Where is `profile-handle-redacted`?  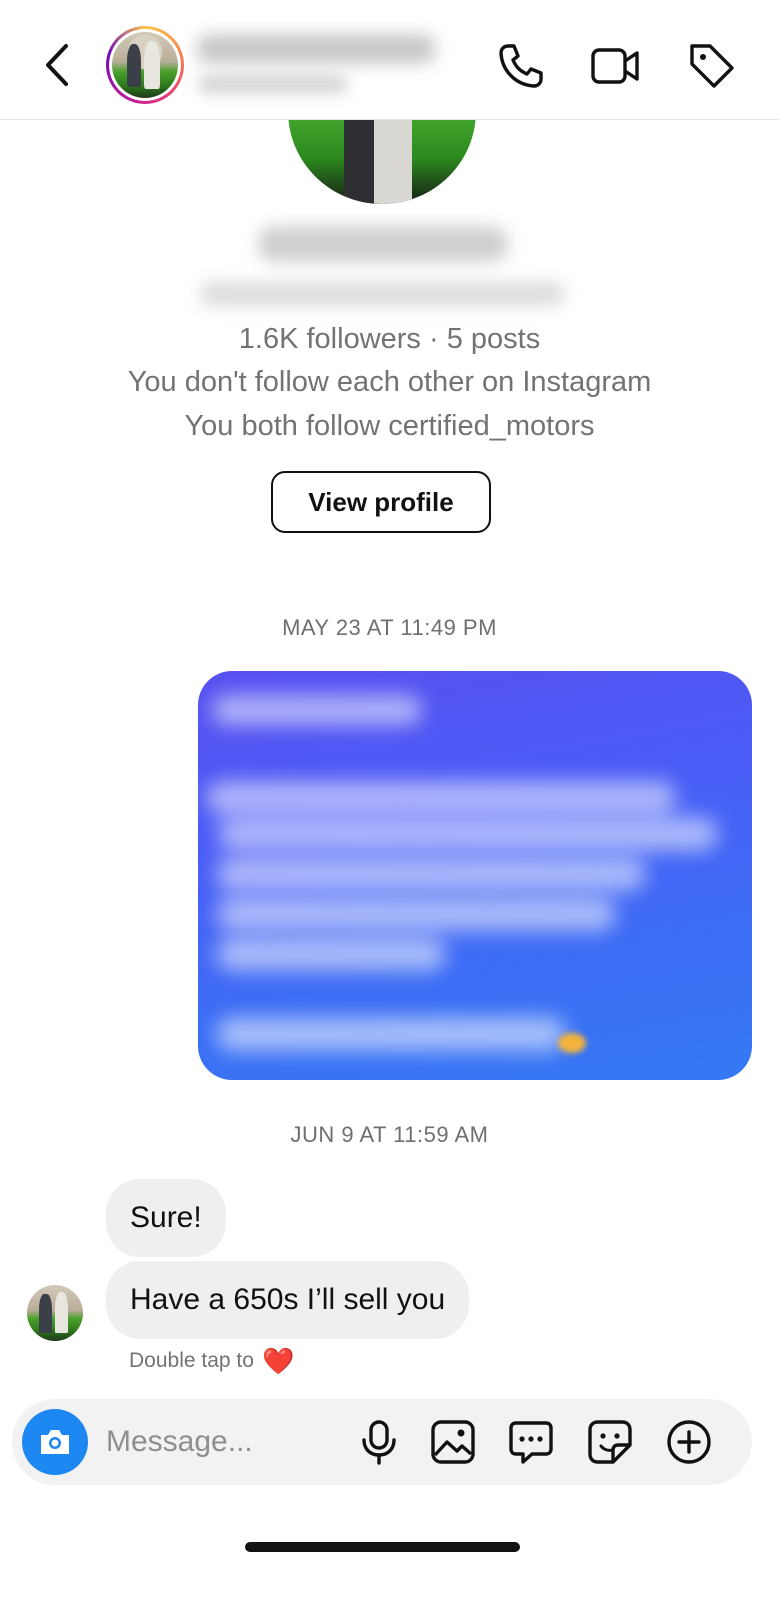
profile-handle-redacted is located at coordinates (382, 294).